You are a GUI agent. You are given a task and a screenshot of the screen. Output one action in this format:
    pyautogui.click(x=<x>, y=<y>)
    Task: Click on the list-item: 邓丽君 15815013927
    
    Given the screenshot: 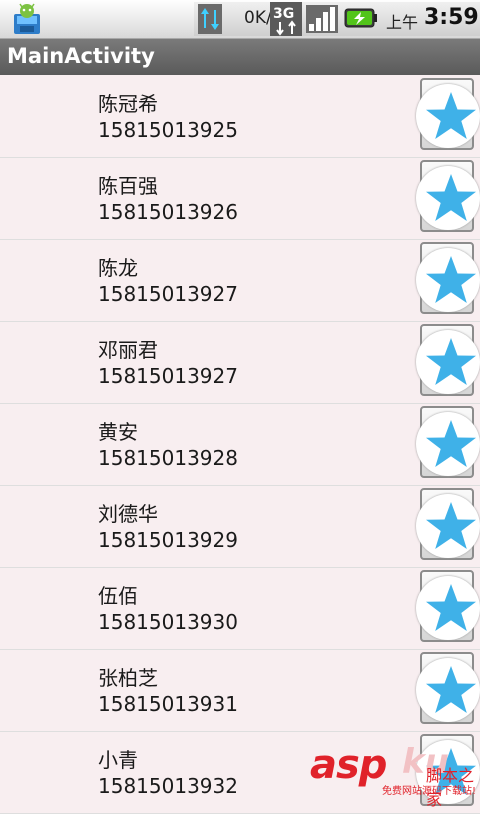 What is the action you would take?
    pyautogui.click(x=240, y=363)
    